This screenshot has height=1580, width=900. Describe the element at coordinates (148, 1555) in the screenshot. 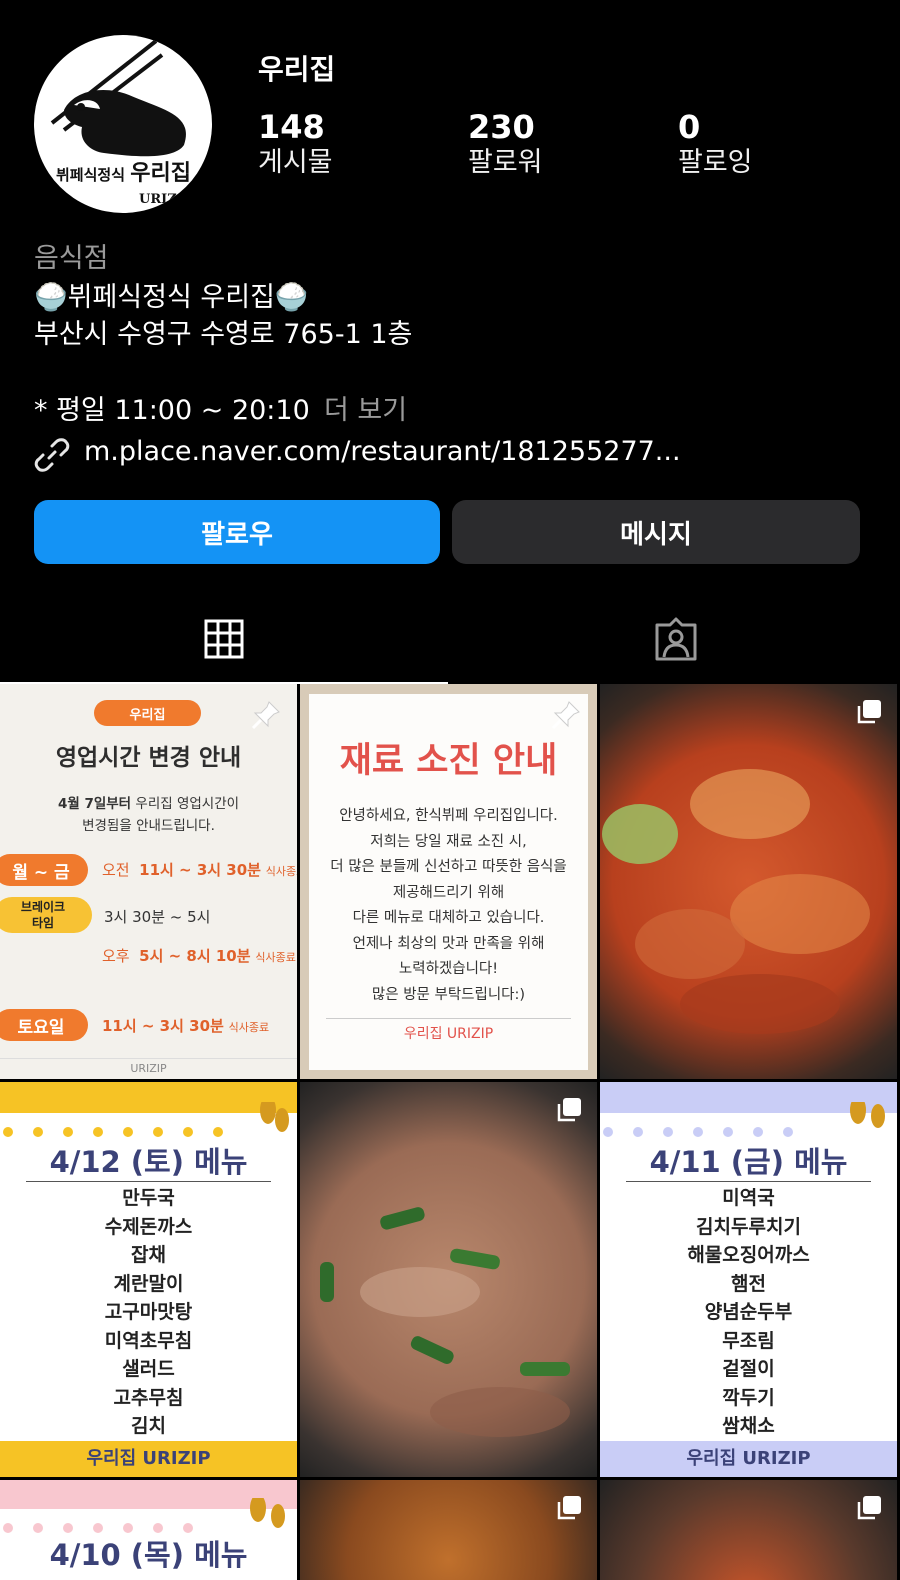

I see `menu-title: 4/10 (목) 메뉴` at that location.